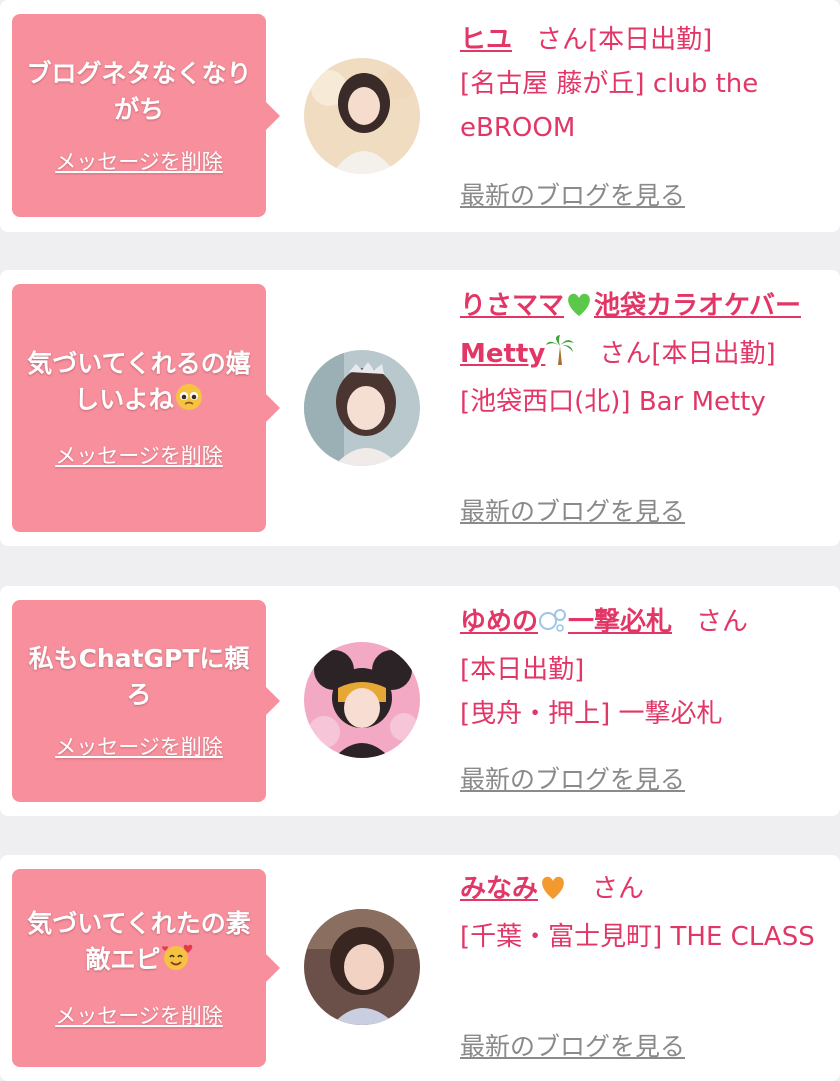 Image resolution: width=840 pixels, height=1081 pixels. I want to click on message-bubble: 私もChatGPTに頼ろ メッセージを削除, so click(146, 701).